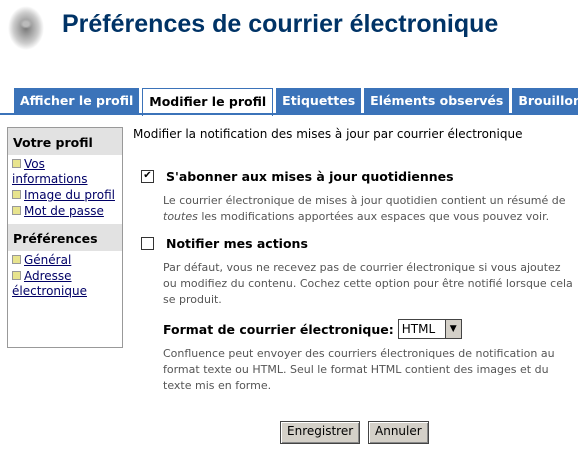  I want to click on tab-watched-items: Eléments observés, so click(437, 101).